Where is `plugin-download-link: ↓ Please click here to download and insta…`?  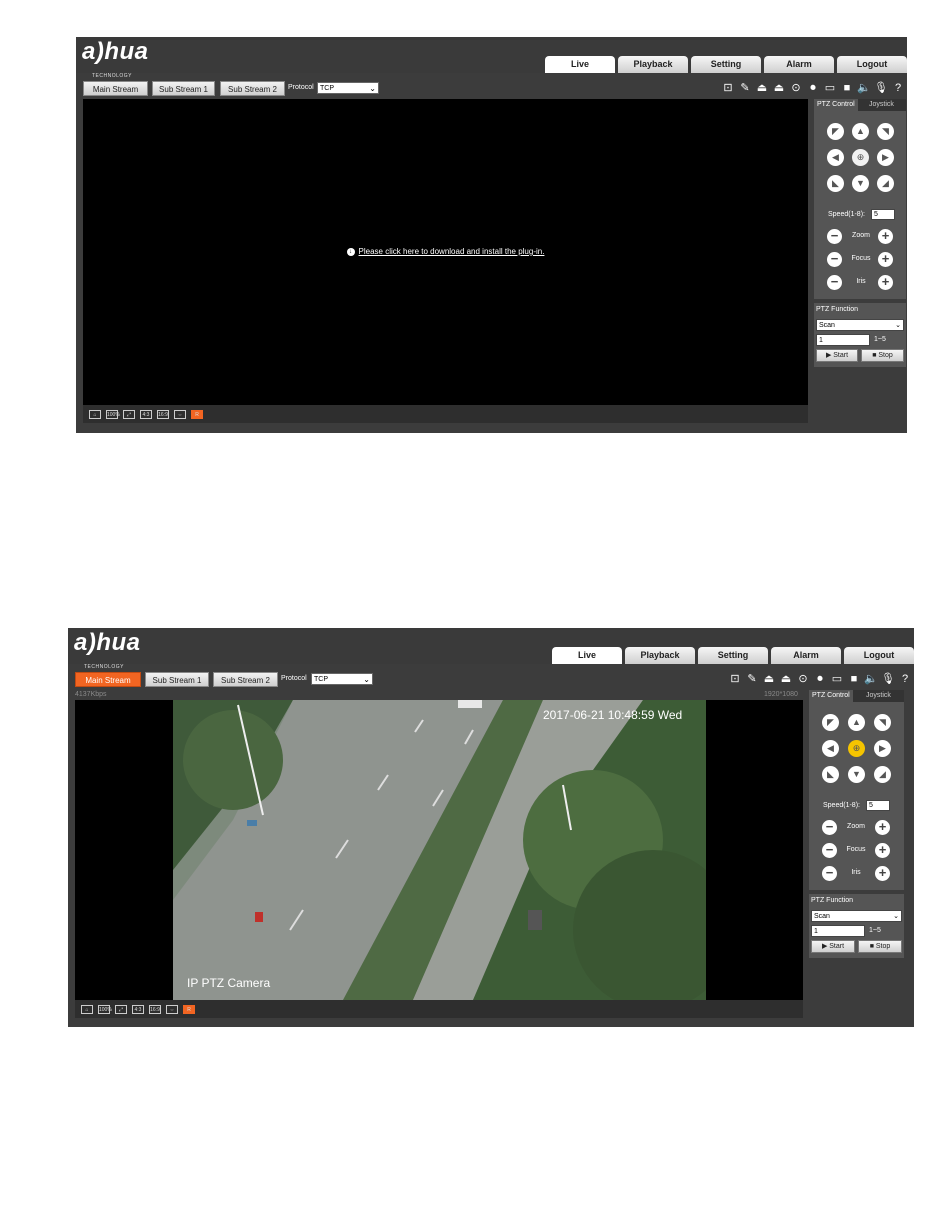 plugin-download-link: ↓ Please click here to download and insta… is located at coordinates (445, 251).